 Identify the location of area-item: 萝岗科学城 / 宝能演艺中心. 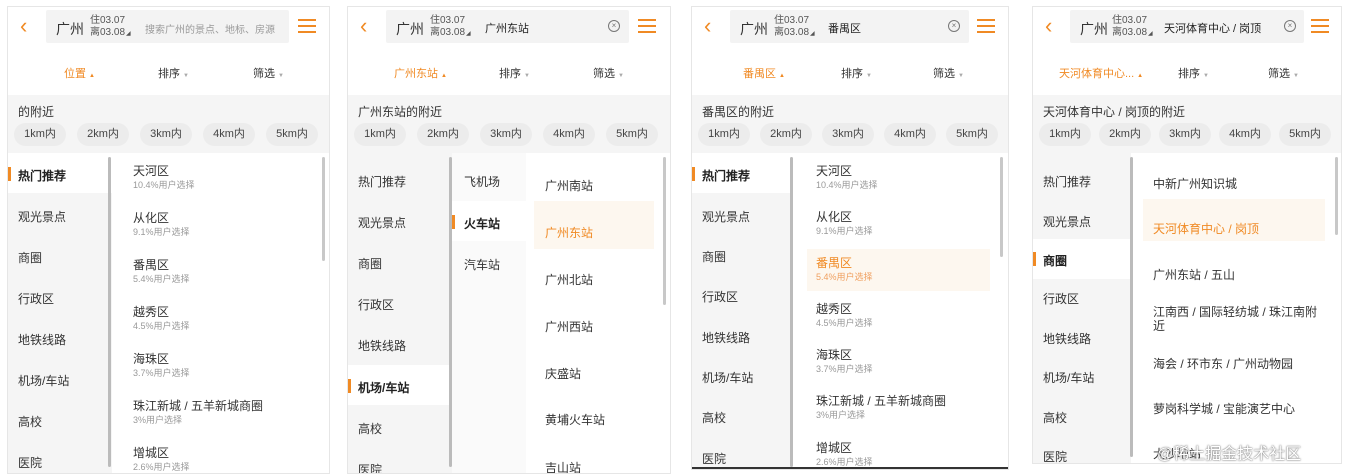
(1224, 408).